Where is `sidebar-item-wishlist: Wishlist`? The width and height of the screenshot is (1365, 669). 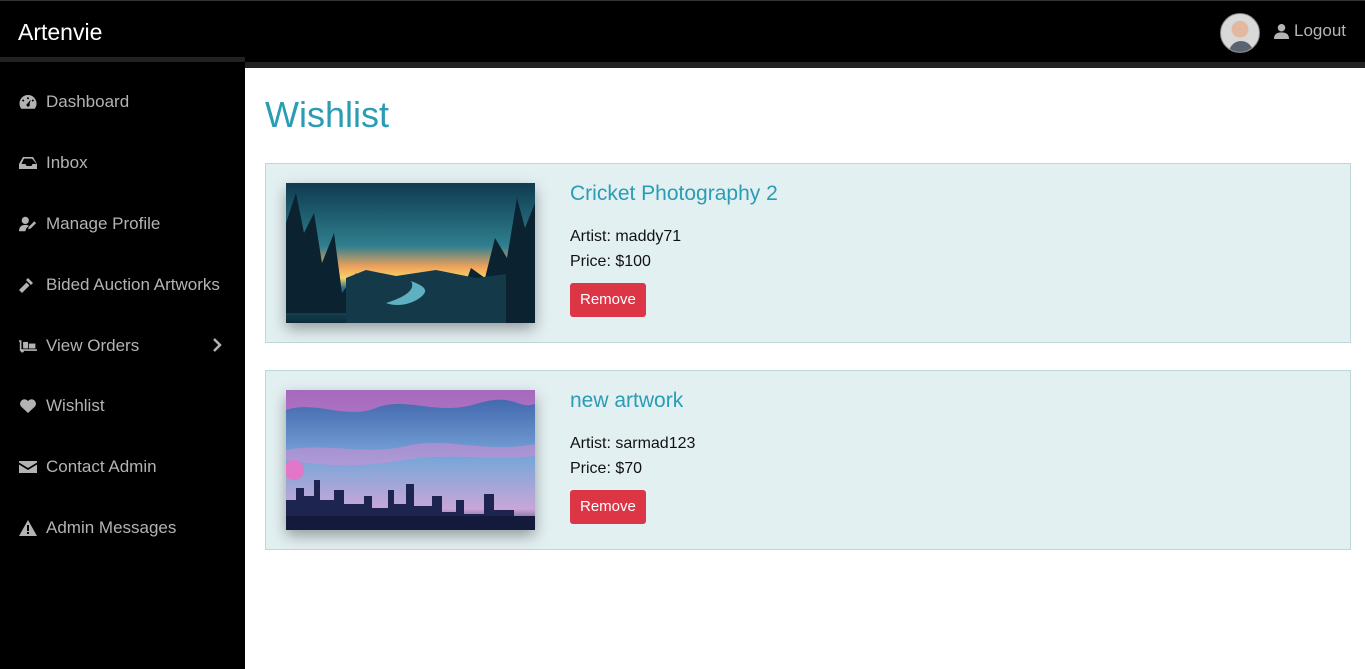
sidebar-item-wishlist: Wishlist is located at coordinates (122, 405).